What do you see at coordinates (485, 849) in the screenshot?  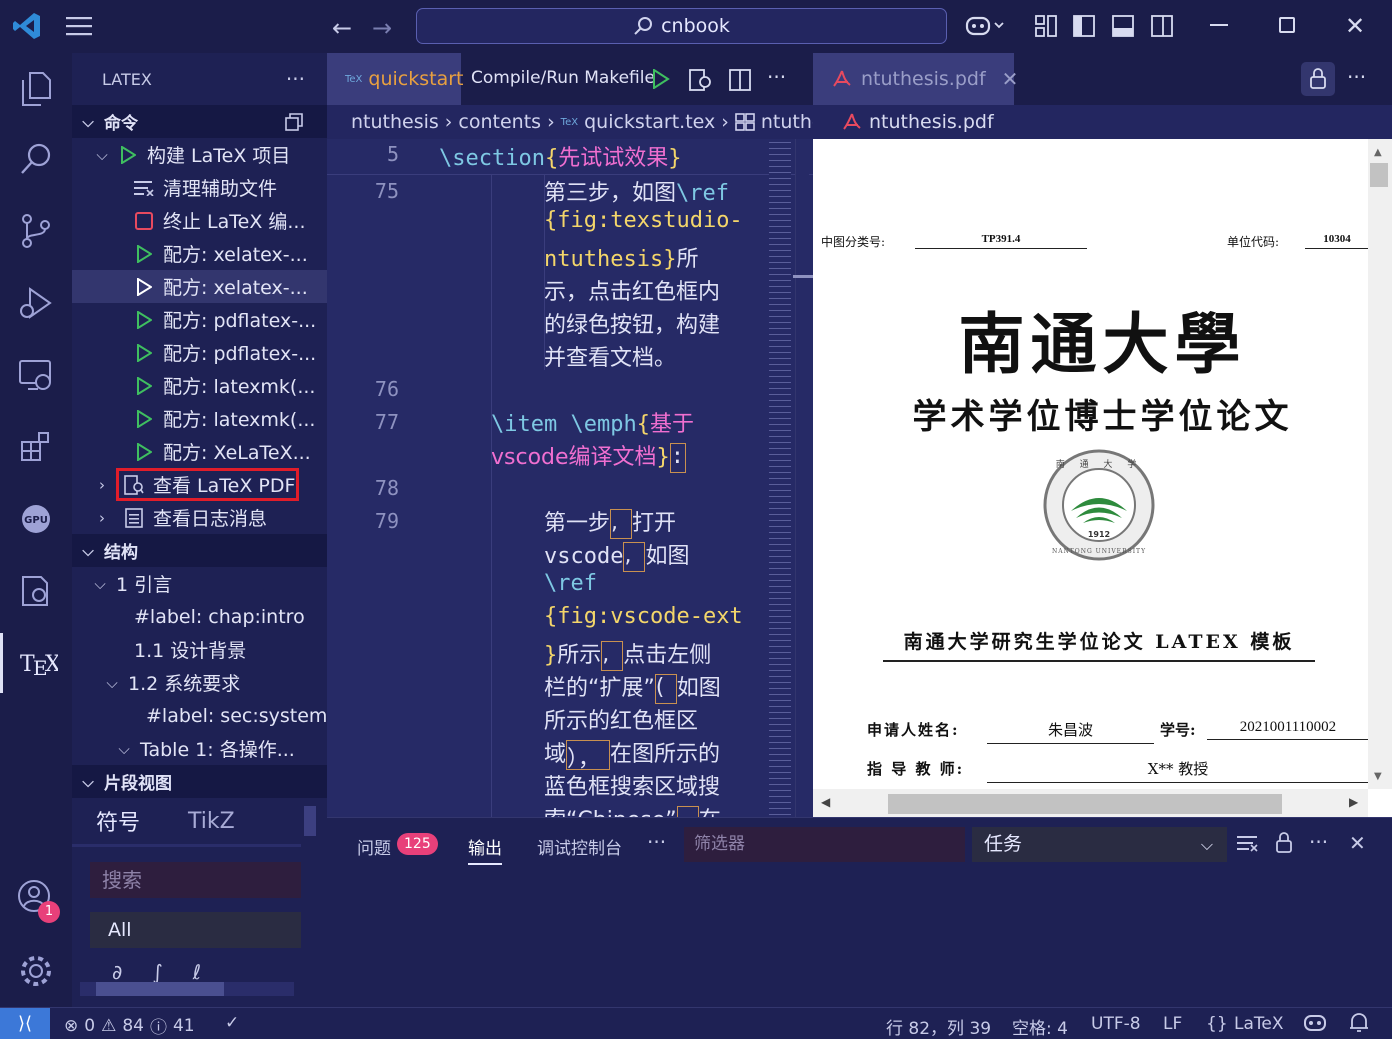 I see `tab-output: 输出` at bounding box center [485, 849].